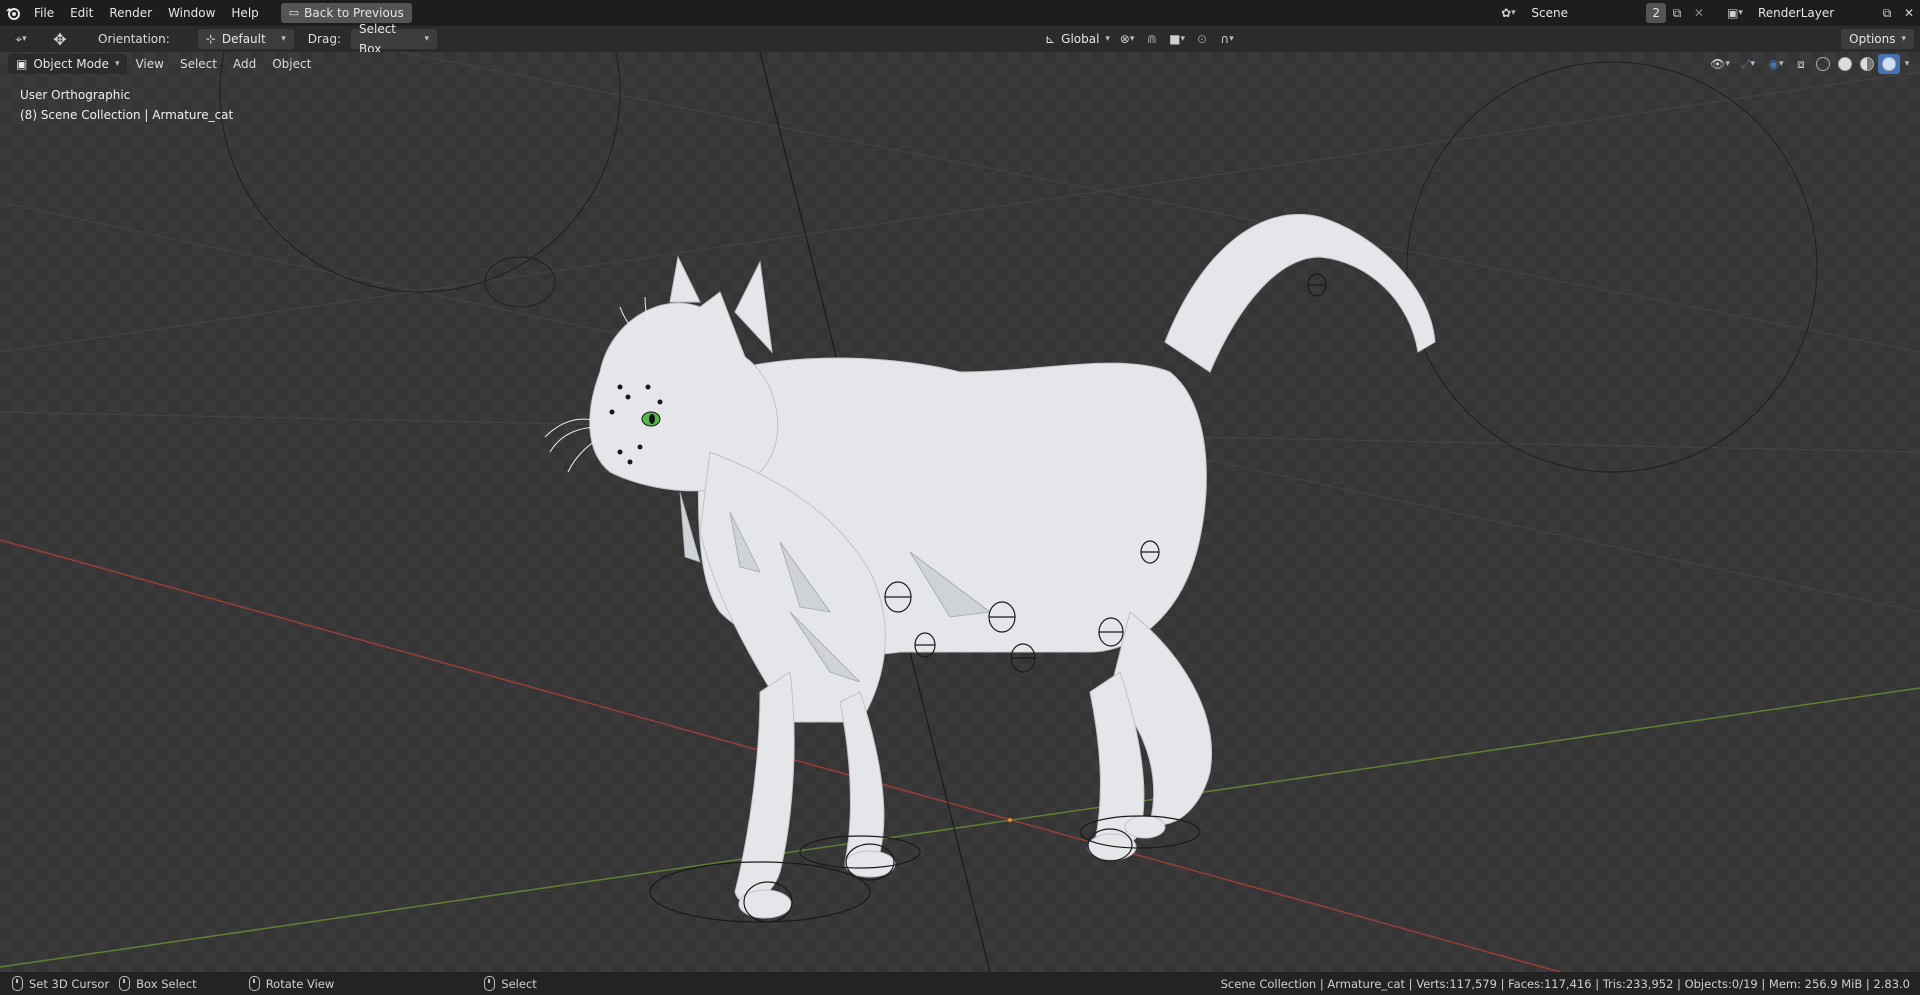  Describe the element at coordinates (324, 39) in the screenshot. I see `drag-label: Drag:` at that location.